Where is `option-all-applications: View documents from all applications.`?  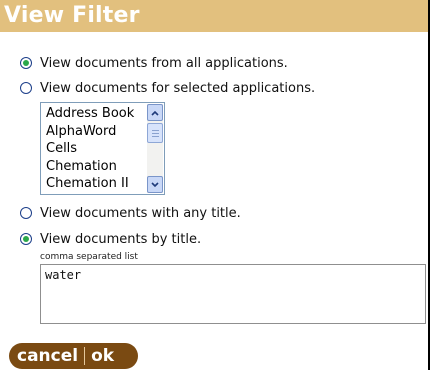
option-all-applications: View documents from all applications. is located at coordinates (154, 63).